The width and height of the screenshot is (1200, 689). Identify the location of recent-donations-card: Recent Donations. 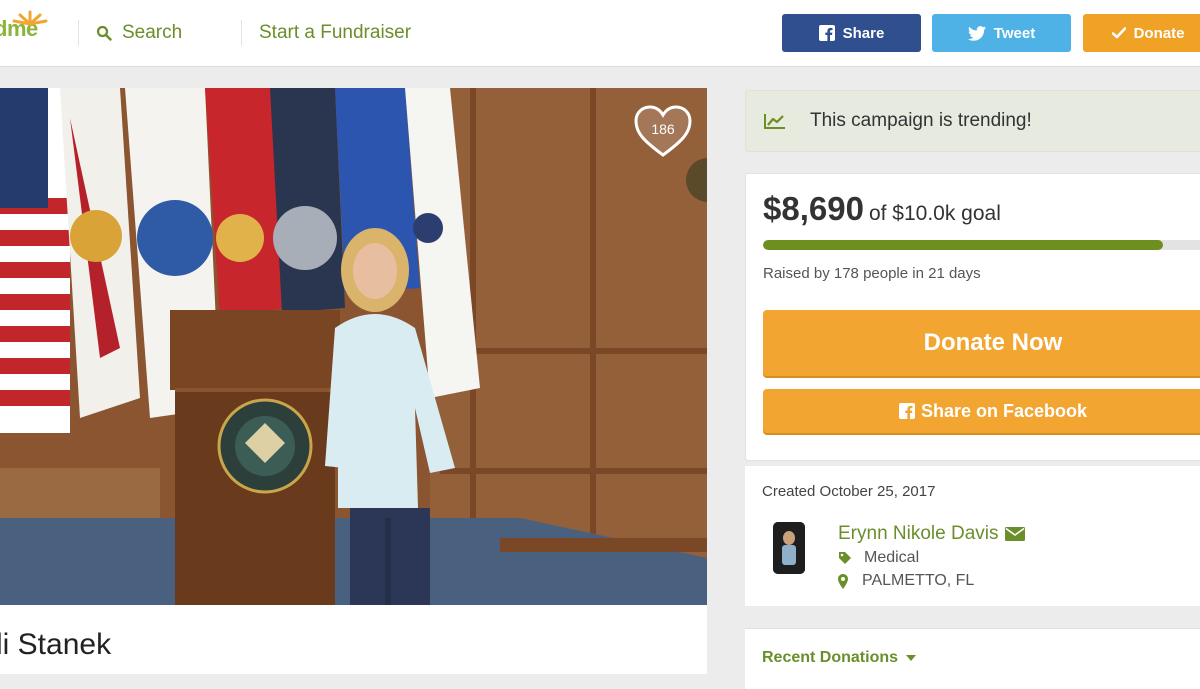
(972, 658).